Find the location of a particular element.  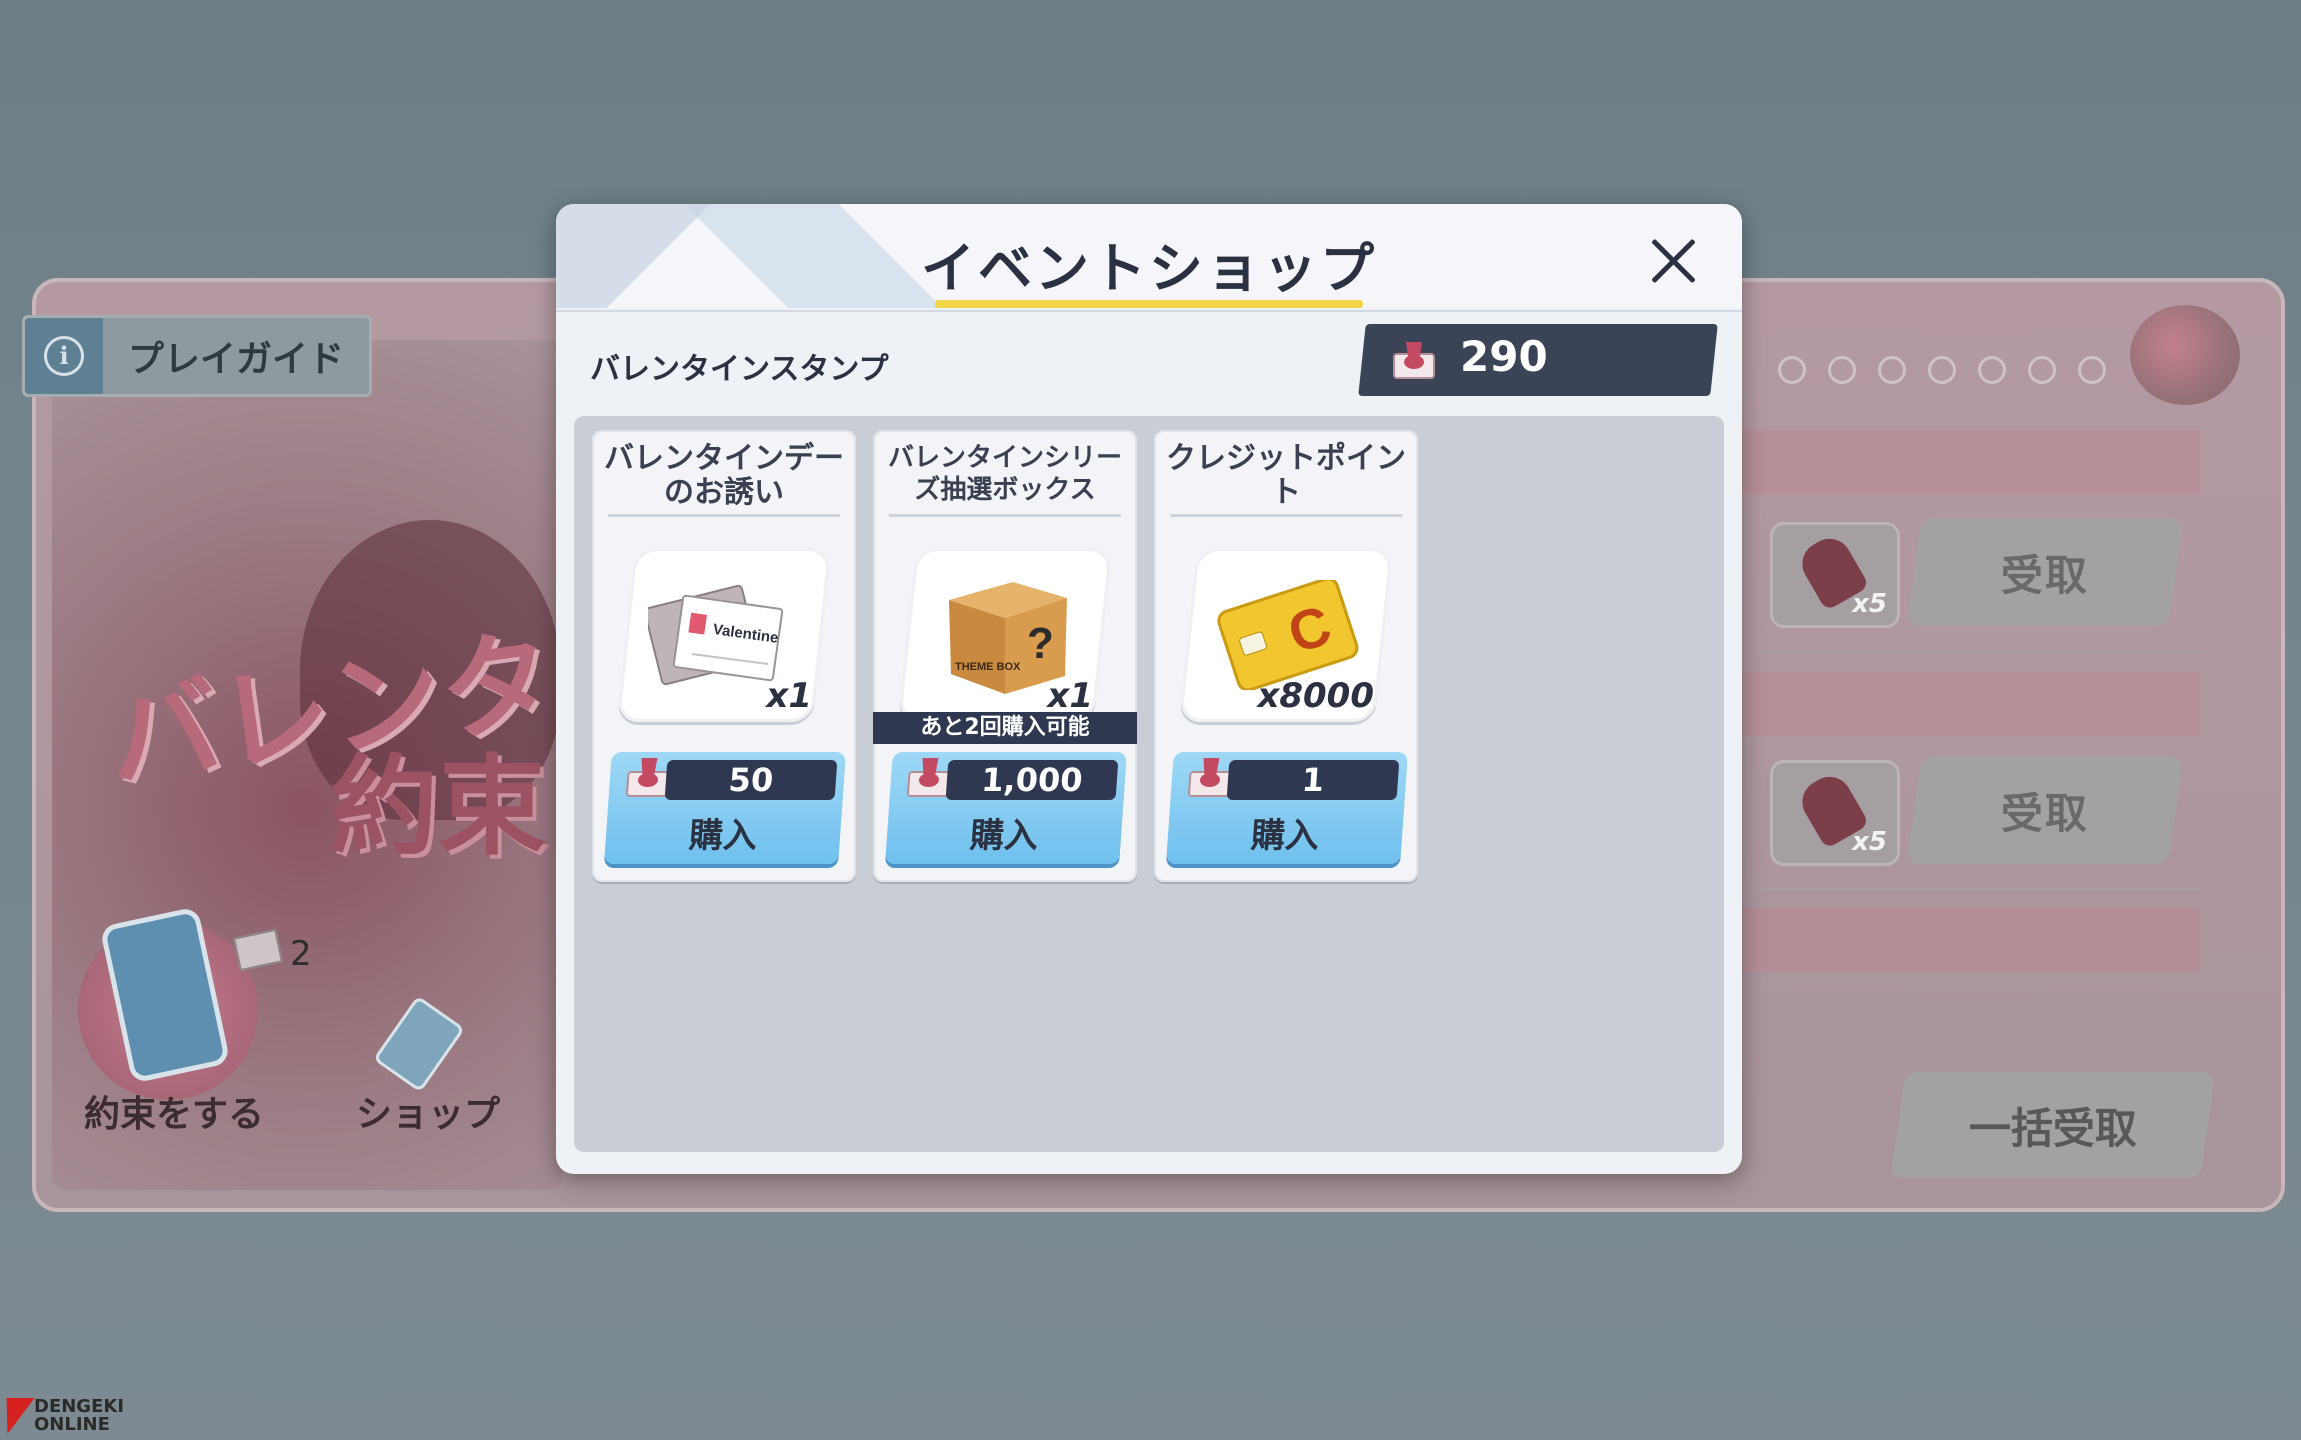

item-name: クレジットポイント is located at coordinates (1286, 475).